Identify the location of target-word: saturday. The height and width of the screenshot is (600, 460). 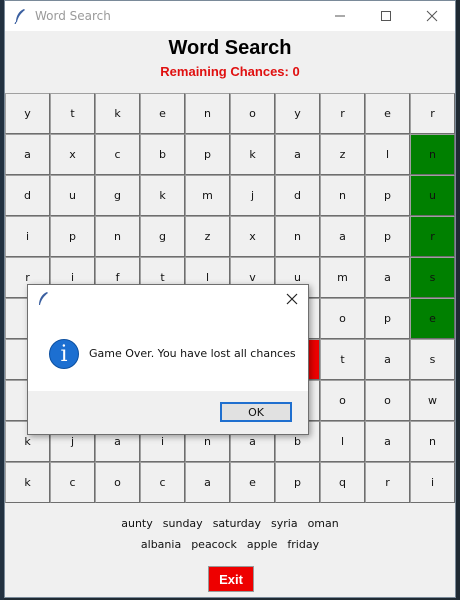
(237, 523).